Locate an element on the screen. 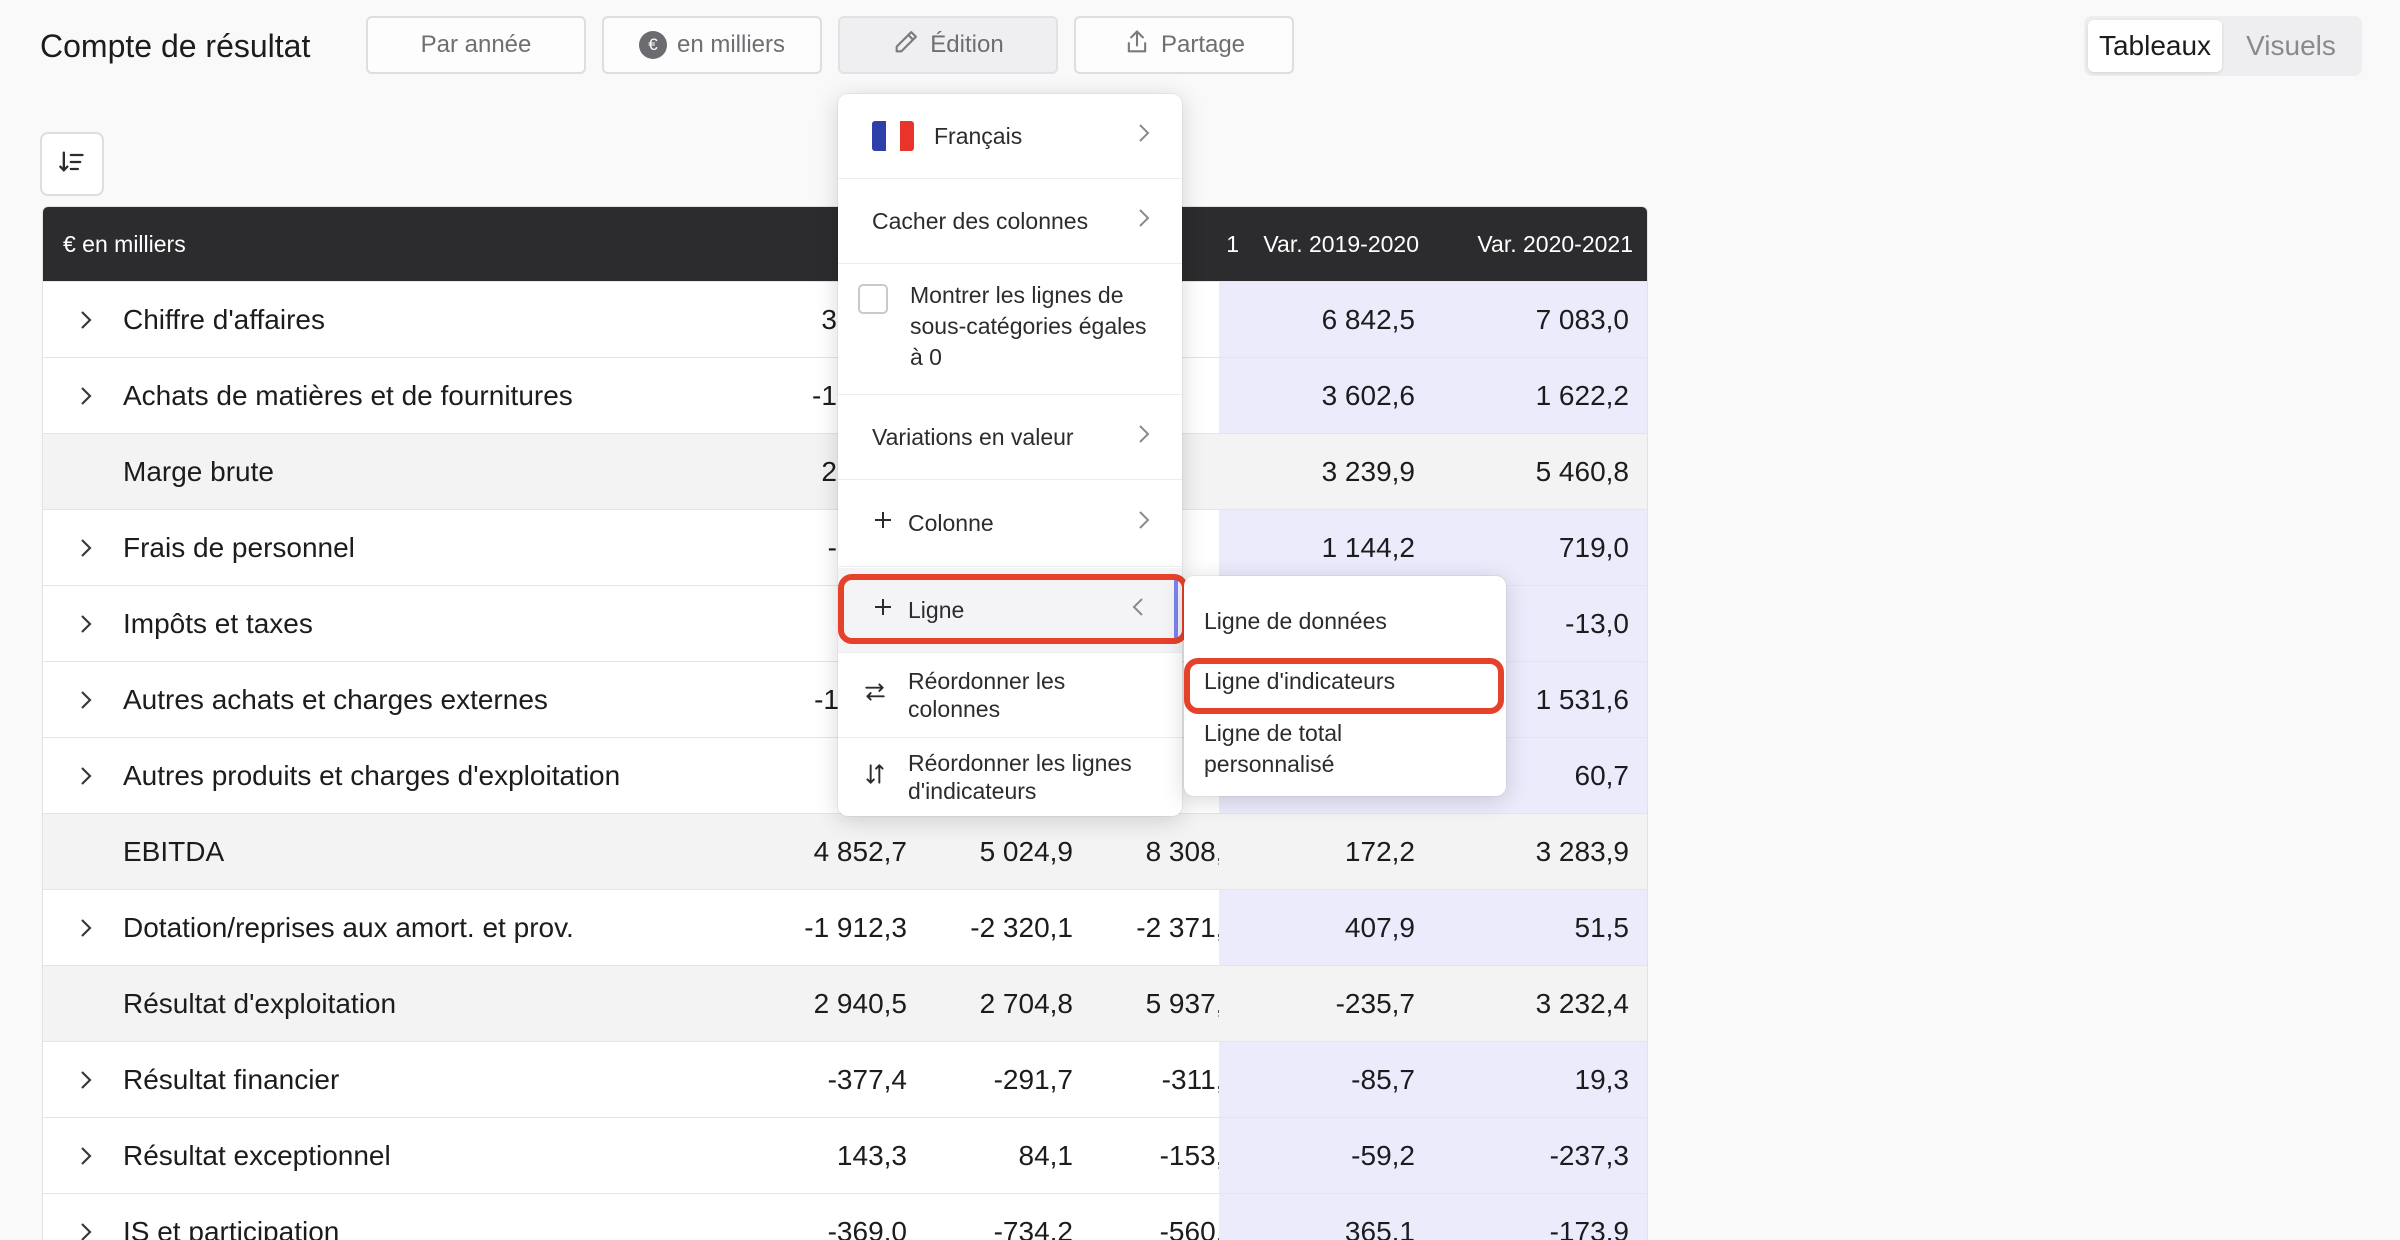 The image size is (2400, 1240). sort-icon is located at coordinates (72, 164).